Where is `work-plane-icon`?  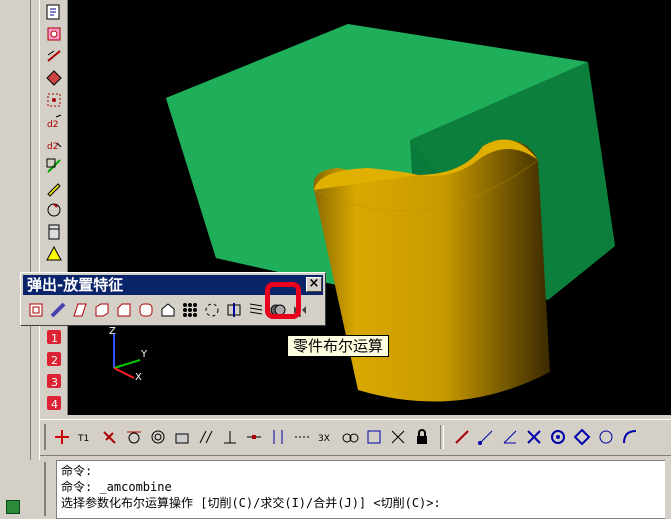
work-plane-icon is located at coordinates (54, 232).